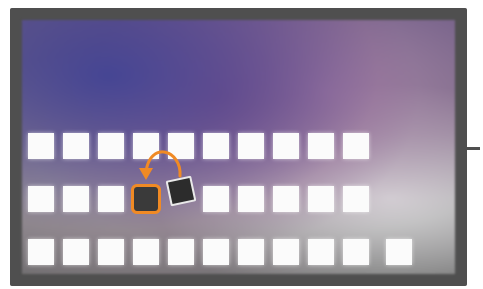 Image resolution: width=483 pixels, height=289 pixels. I want to click on tile-r3-c10, so click(356, 252).